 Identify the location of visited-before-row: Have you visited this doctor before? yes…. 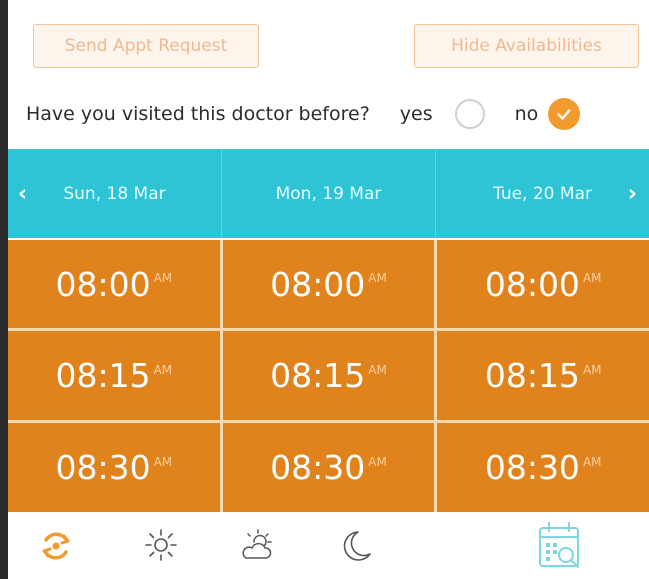
(330, 114).